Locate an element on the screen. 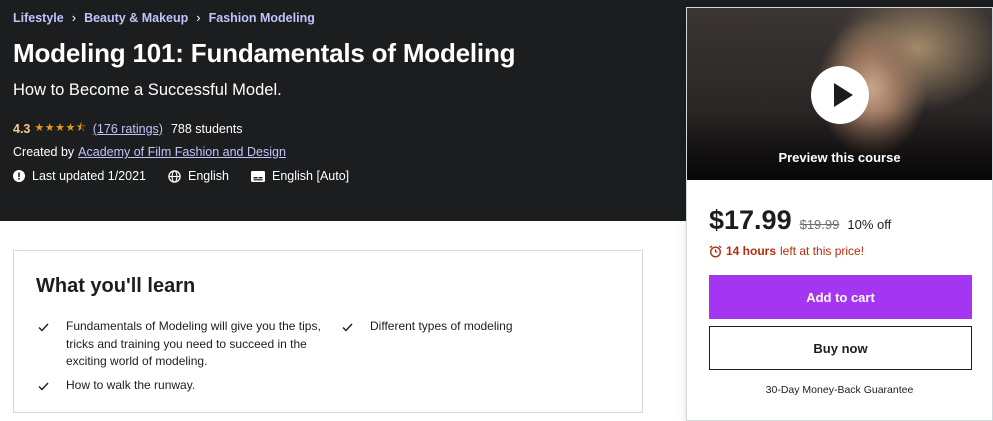  price-row: $17.99 $19.99 10% off is located at coordinates (800, 220).